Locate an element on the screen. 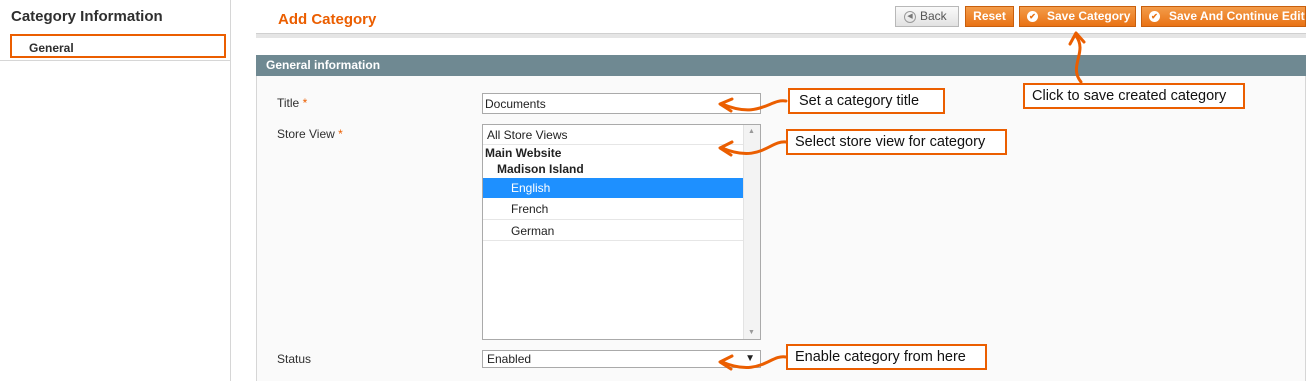 The image size is (1312, 381). fieldset-header: General information is located at coordinates (781, 65).